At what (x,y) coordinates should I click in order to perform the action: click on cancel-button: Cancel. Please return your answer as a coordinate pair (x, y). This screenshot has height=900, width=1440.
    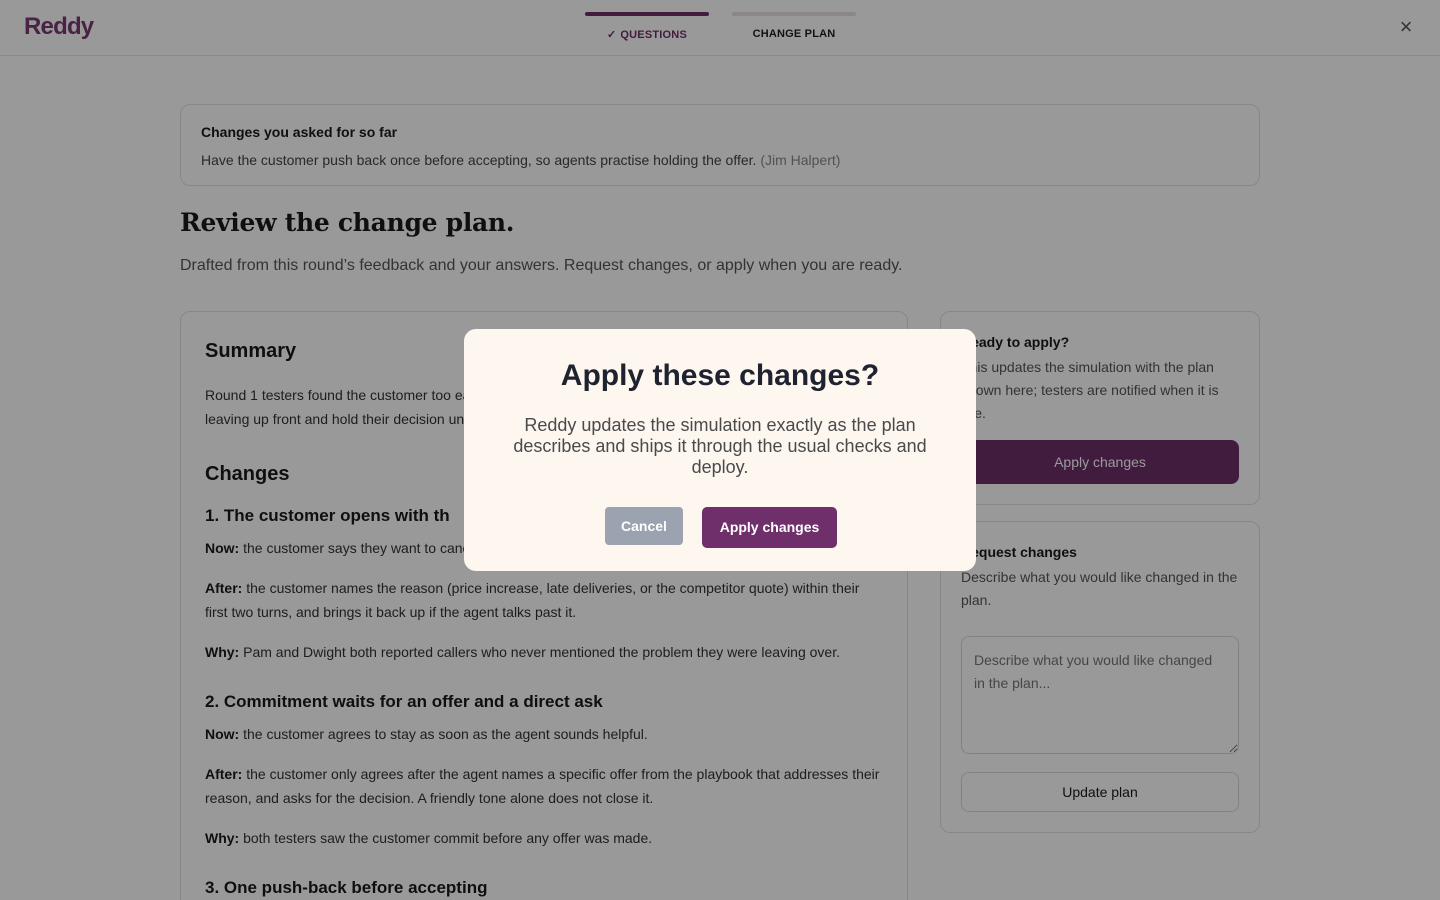
    Looking at the image, I should click on (644, 526).